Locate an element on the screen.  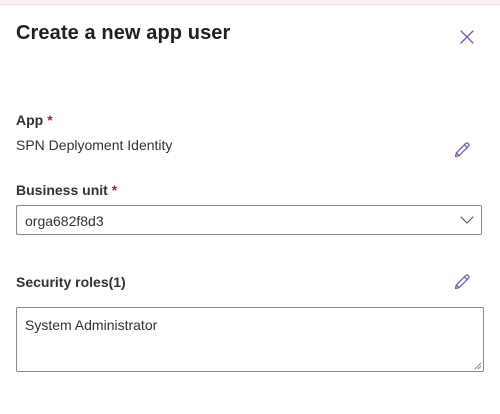
business-unit-field-label: Business unit * is located at coordinates (66, 190).